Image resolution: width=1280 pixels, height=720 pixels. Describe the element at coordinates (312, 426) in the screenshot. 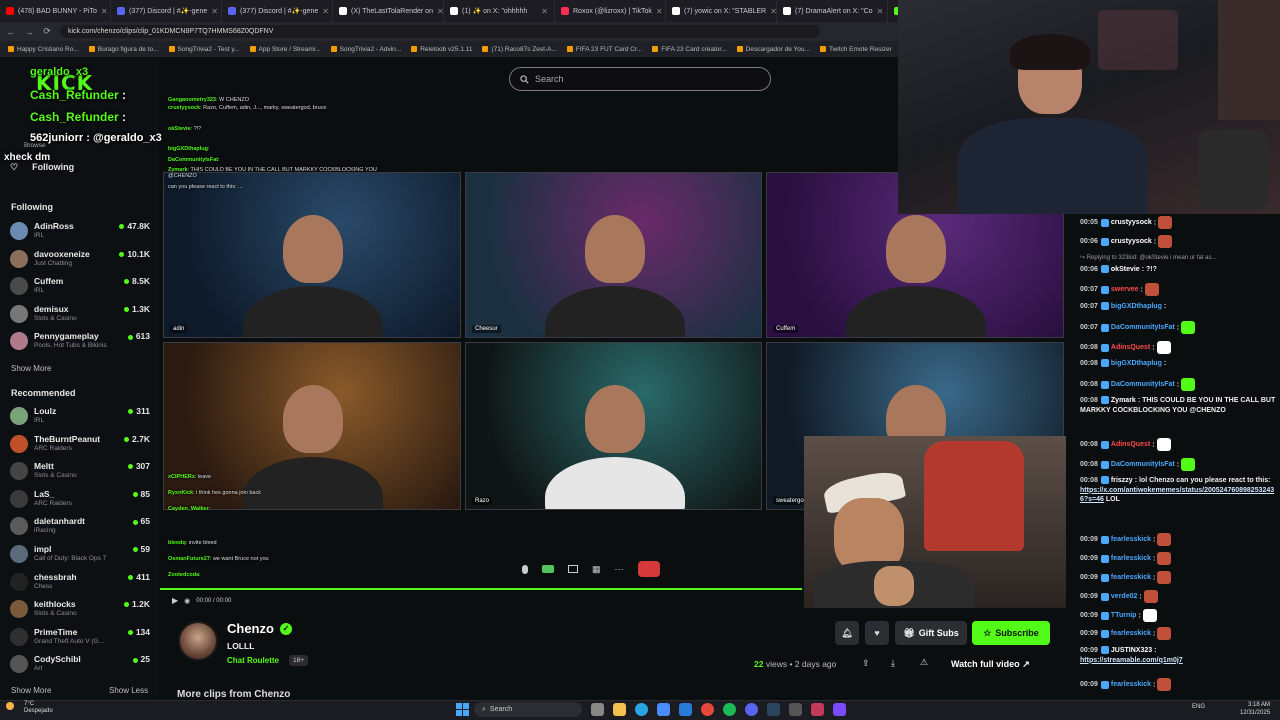

I see `video-tile` at that location.